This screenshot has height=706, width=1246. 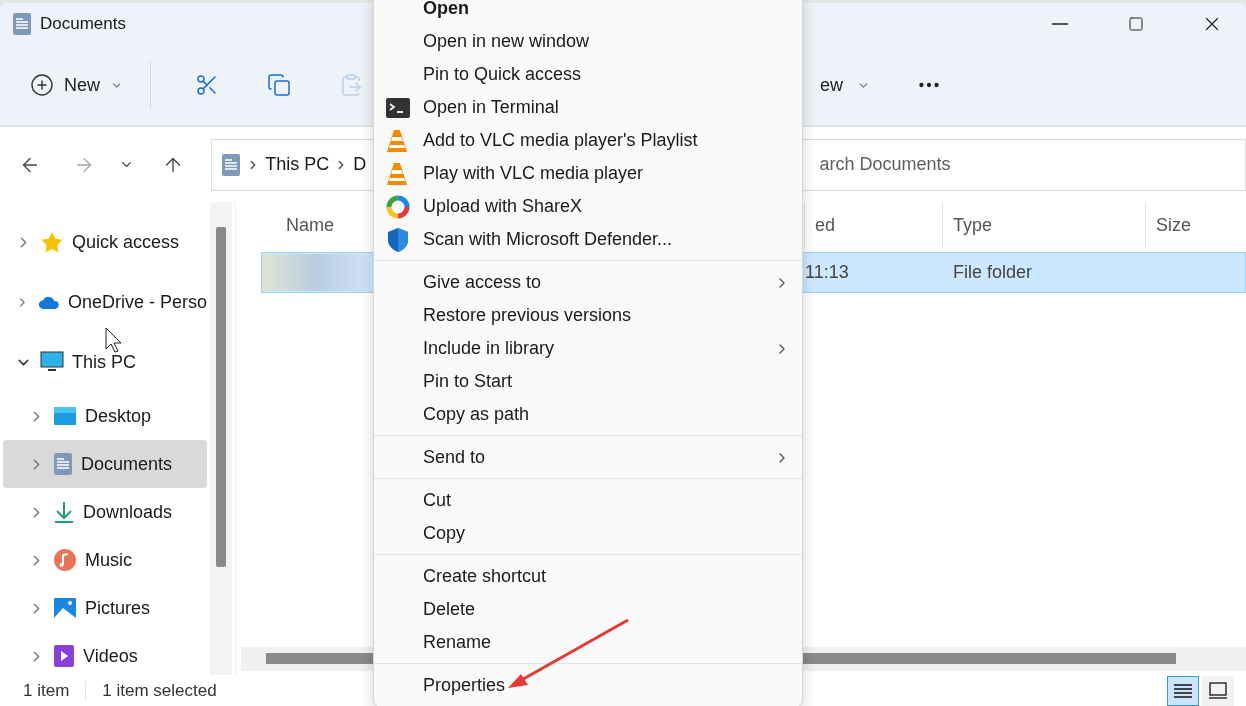 What do you see at coordinates (46, 690) in the screenshot?
I see `item-count: 1 item` at bounding box center [46, 690].